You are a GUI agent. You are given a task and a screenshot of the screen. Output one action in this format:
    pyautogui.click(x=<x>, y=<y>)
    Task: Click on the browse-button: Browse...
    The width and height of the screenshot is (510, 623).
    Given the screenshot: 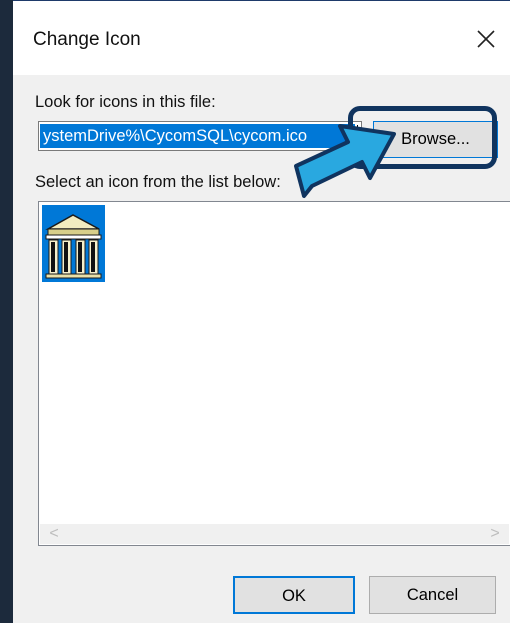 What is the action you would take?
    pyautogui.click(x=435, y=139)
    